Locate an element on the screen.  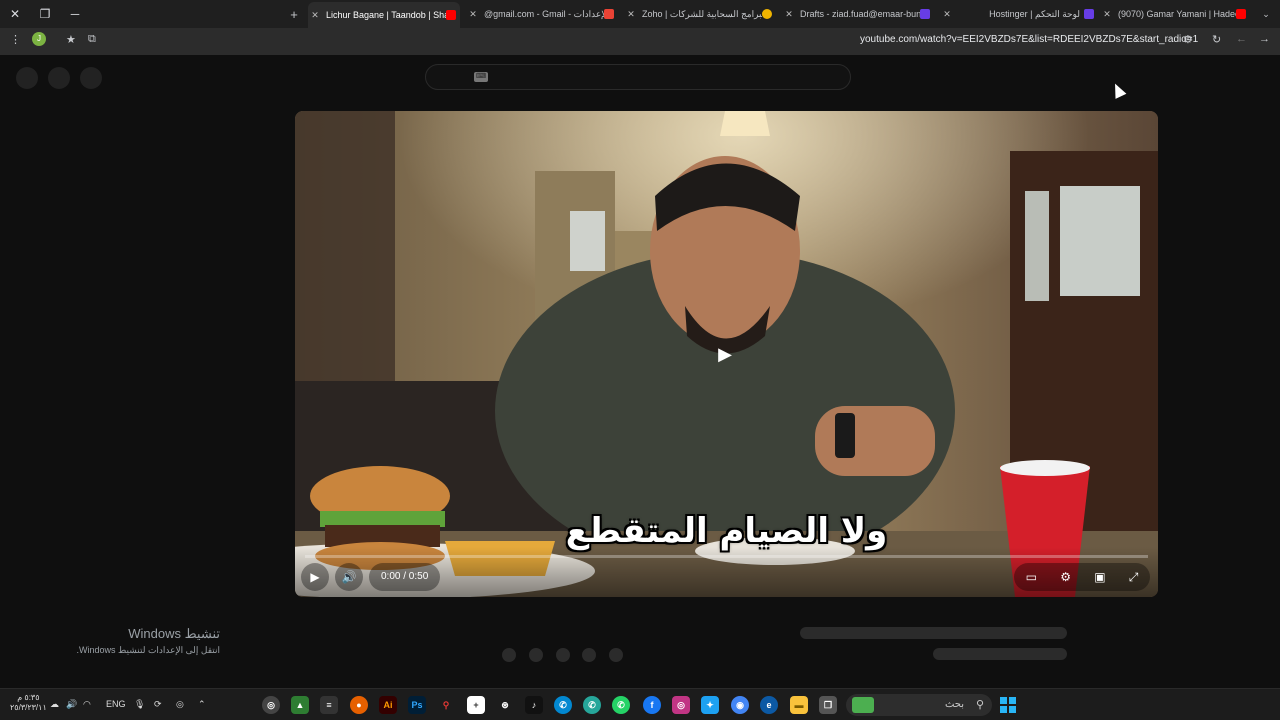
tab-drafts: ✕ Drafts - ziad.fuad@emaar-bun: is located at coordinates (858, 14).